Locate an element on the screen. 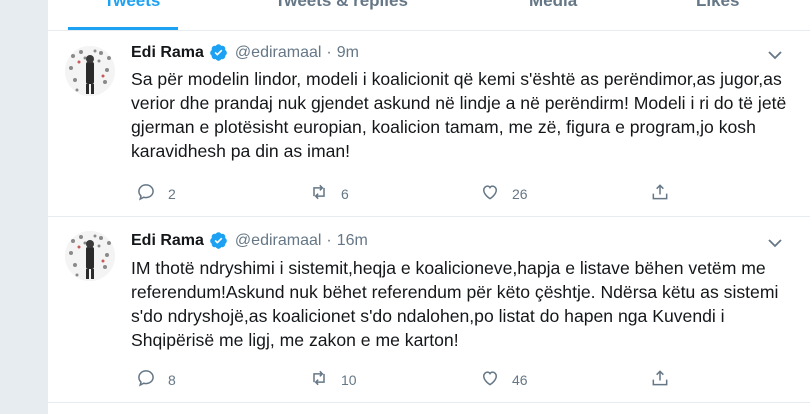  next-tweet-edge is located at coordinates (429, 408).